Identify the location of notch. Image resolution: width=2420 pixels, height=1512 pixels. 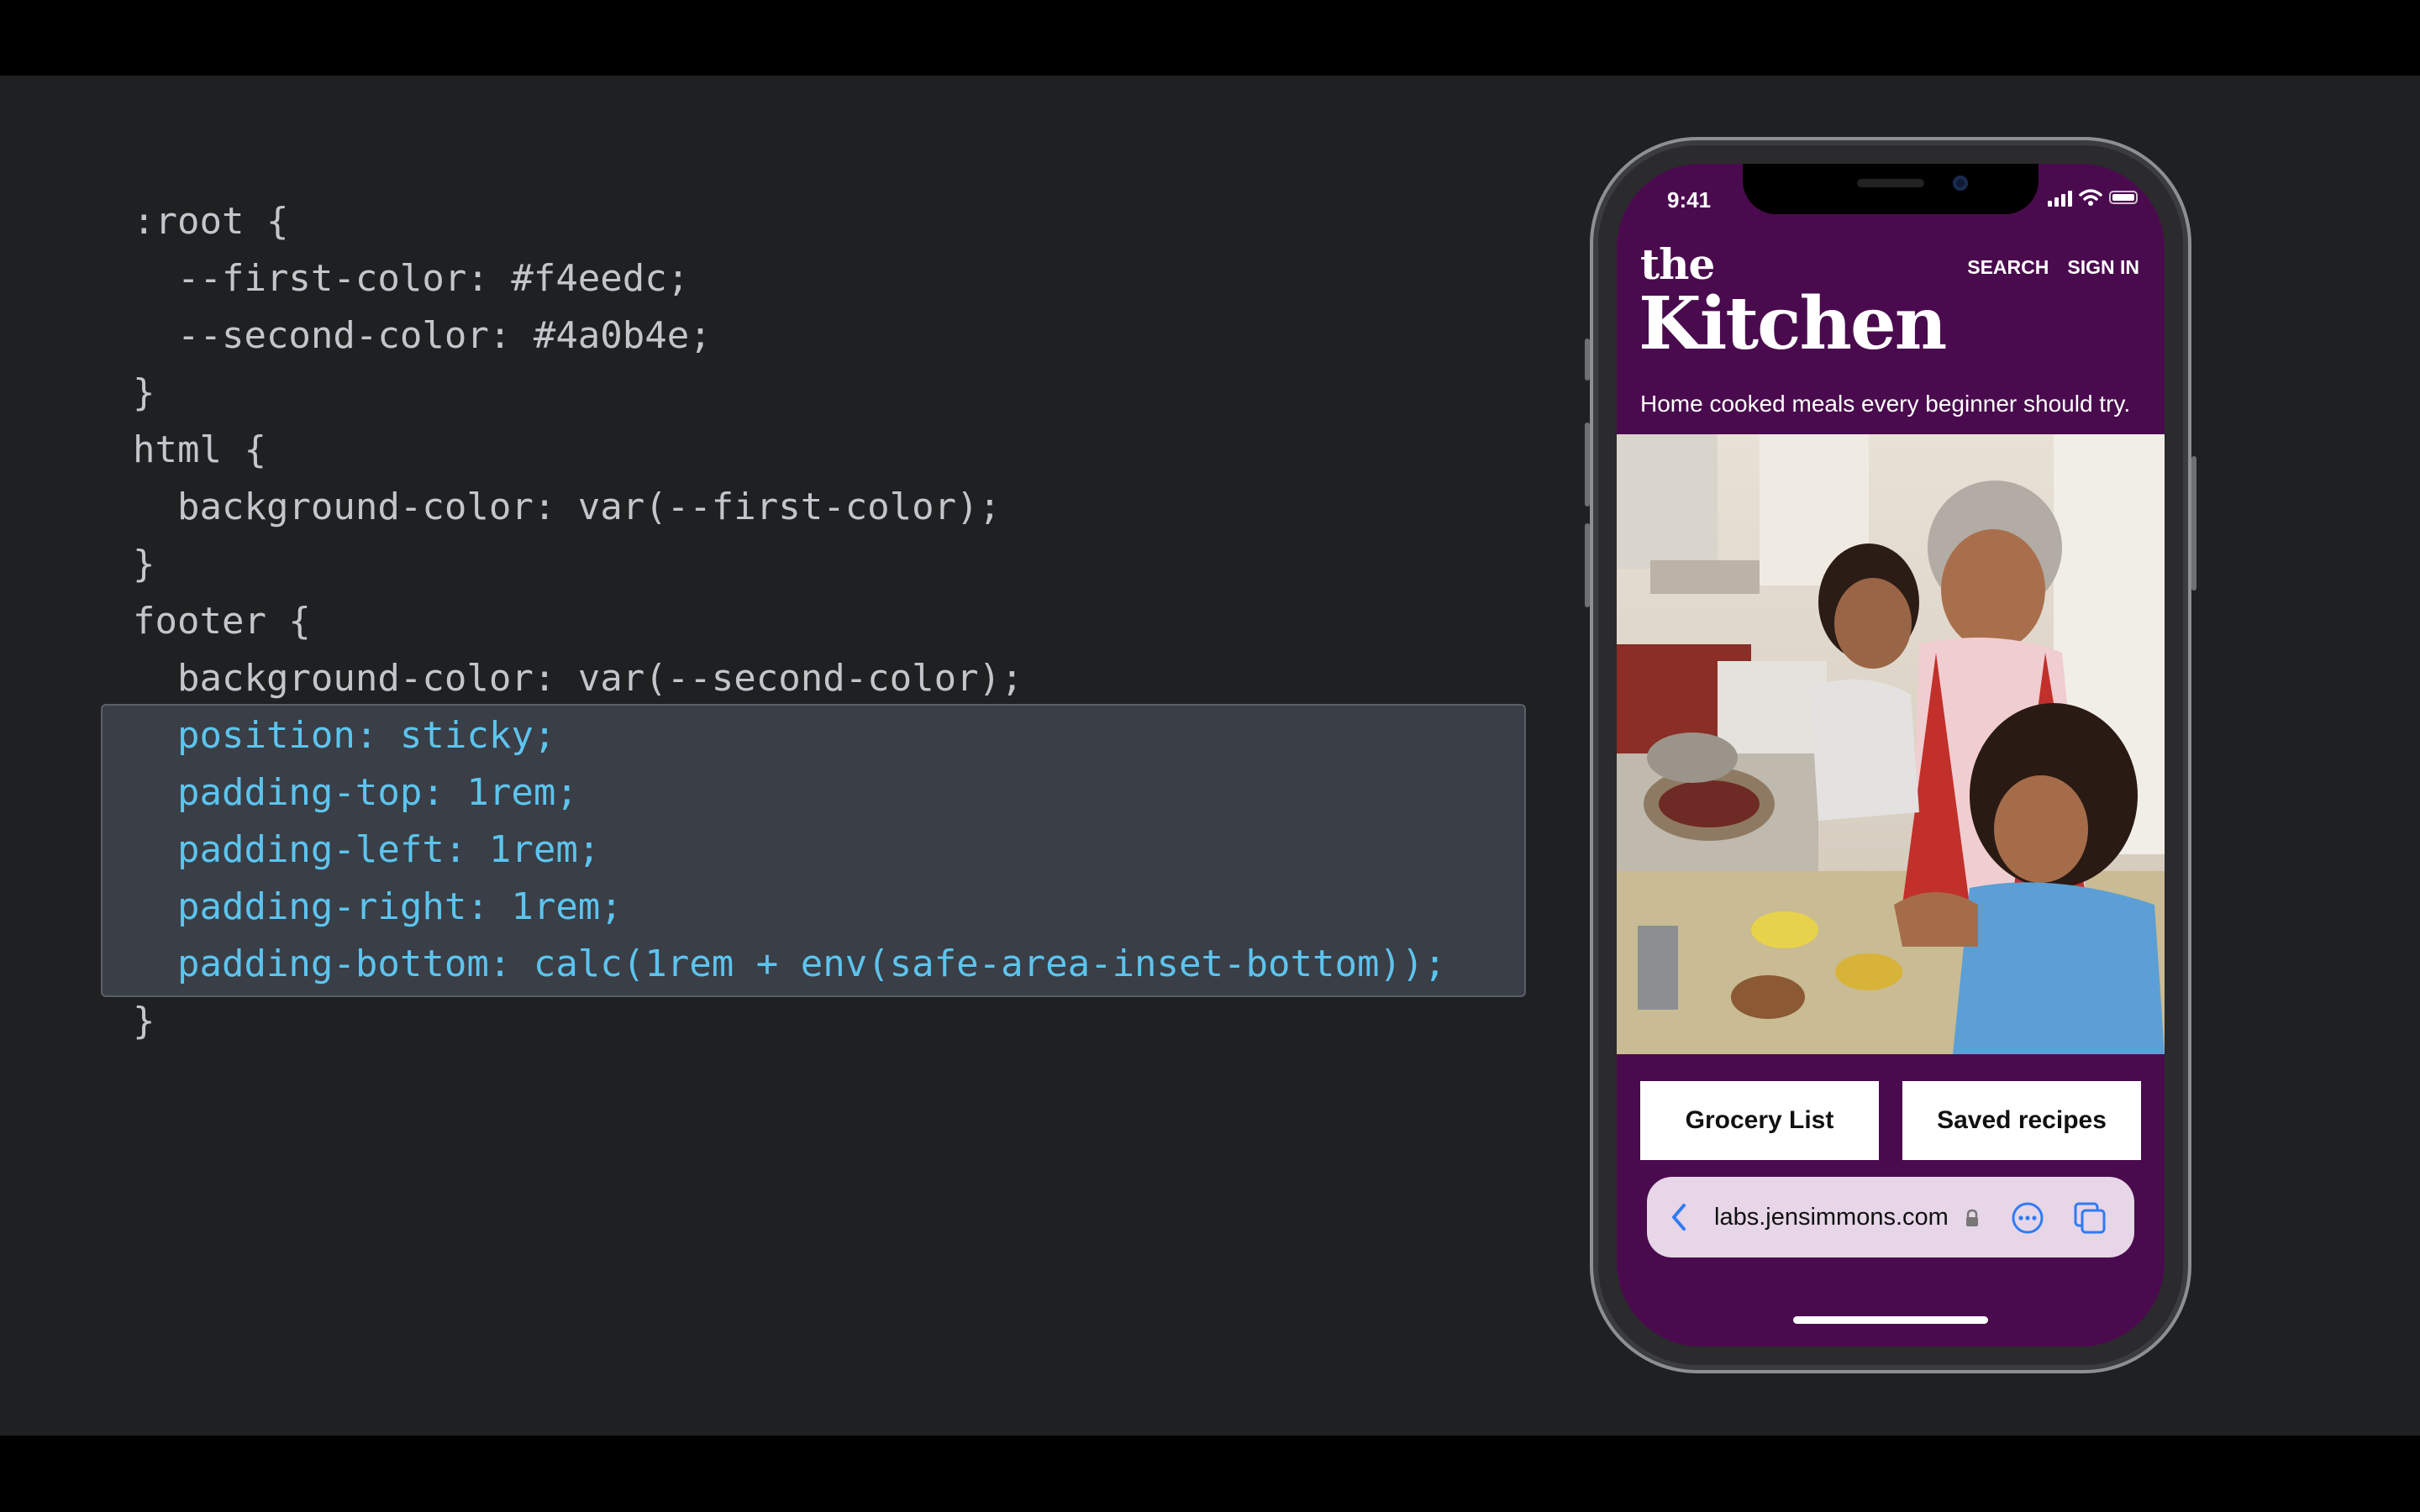
(1891, 189).